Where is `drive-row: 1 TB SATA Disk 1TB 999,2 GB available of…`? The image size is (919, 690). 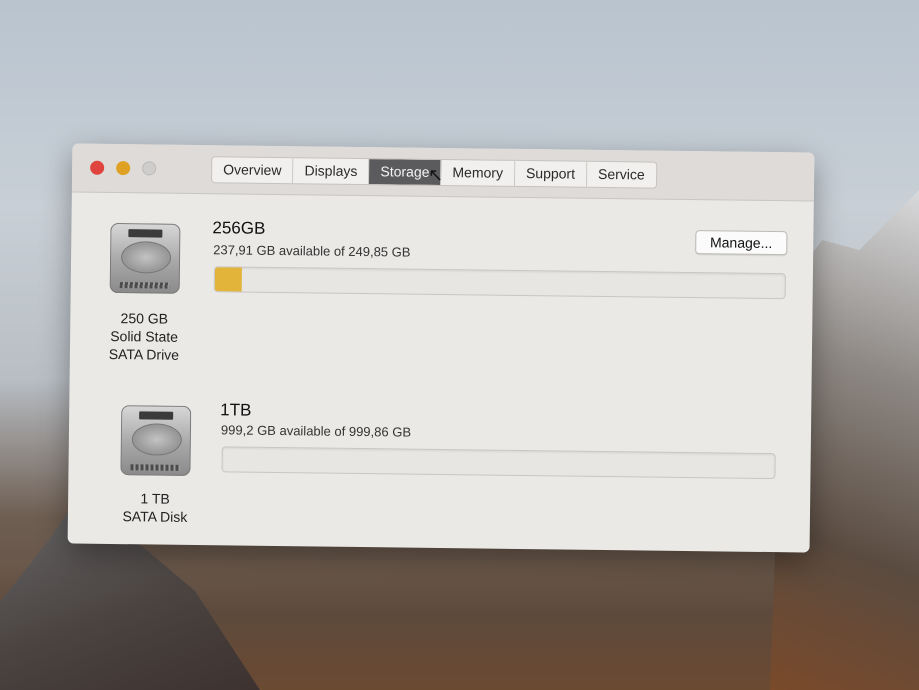 drive-row: 1 TB SATA Disk 1TB 999,2 GB available of… is located at coordinates (440, 462).